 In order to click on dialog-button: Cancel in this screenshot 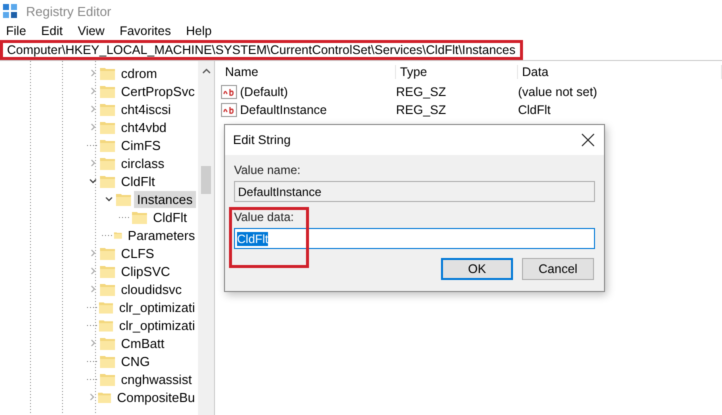, I will do `click(558, 269)`.